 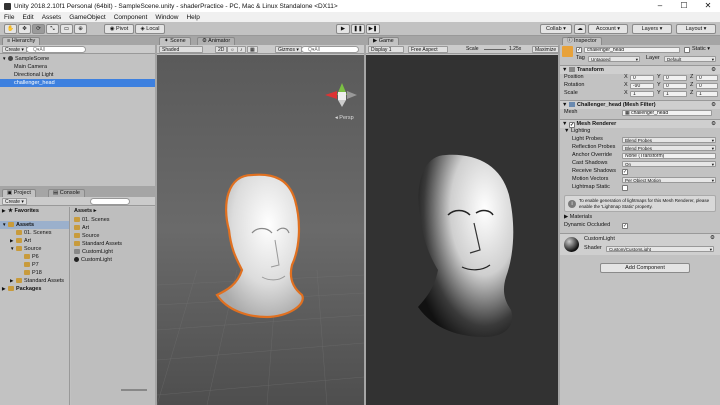 What do you see at coordinates (660, 6) in the screenshot?
I see `minimize-icon: –` at bounding box center [660, 6].